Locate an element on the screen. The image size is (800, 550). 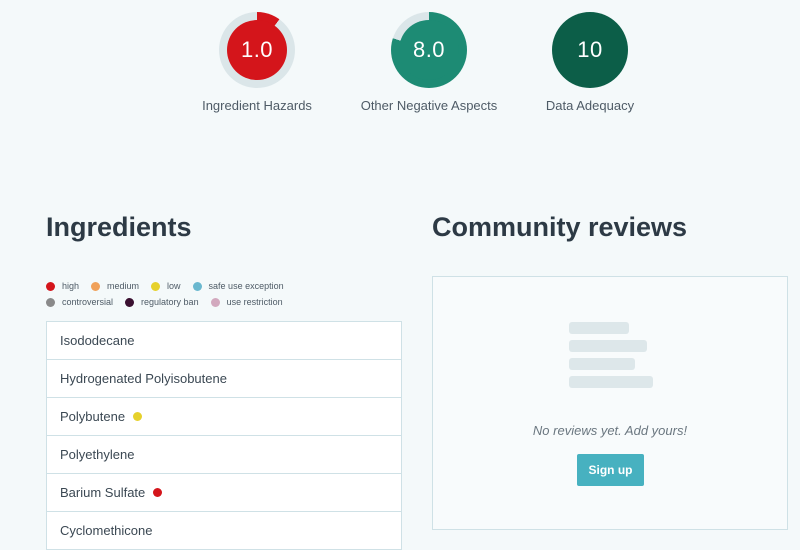
legend-label: use restriction is located at coordinates (254, 302).